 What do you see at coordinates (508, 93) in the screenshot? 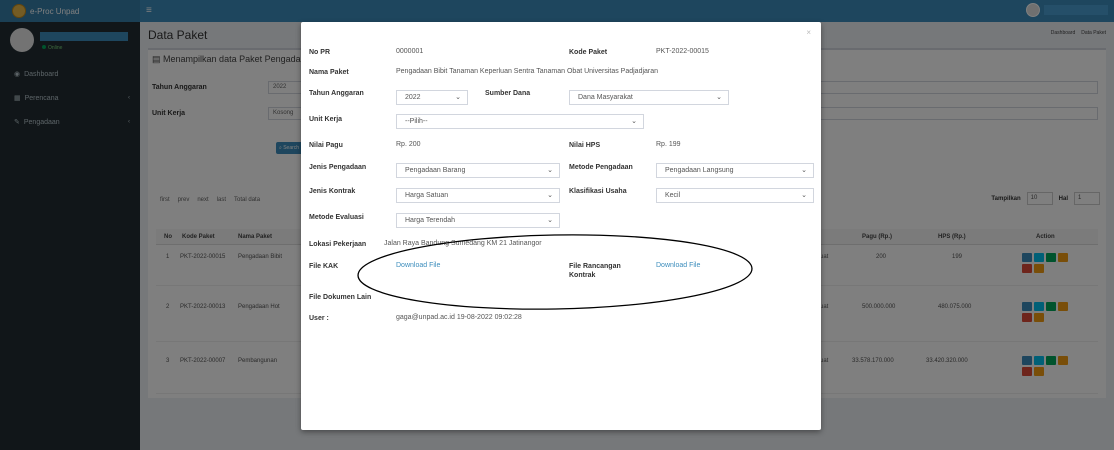
I see `sumber-dana-label: Sumber Dana` at bounding box center [508, 93].